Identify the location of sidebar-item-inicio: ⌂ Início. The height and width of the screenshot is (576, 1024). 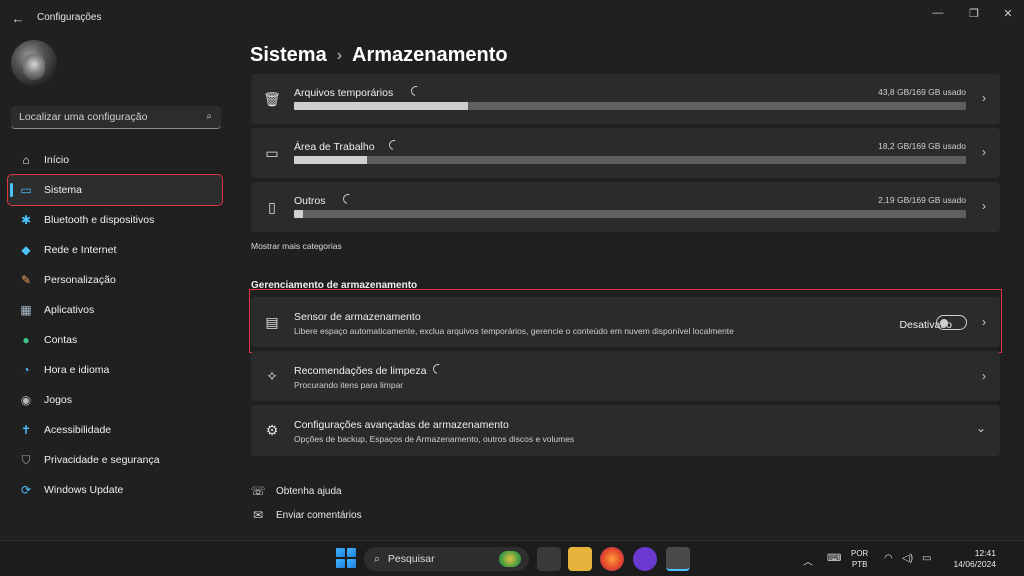
(115, 160).